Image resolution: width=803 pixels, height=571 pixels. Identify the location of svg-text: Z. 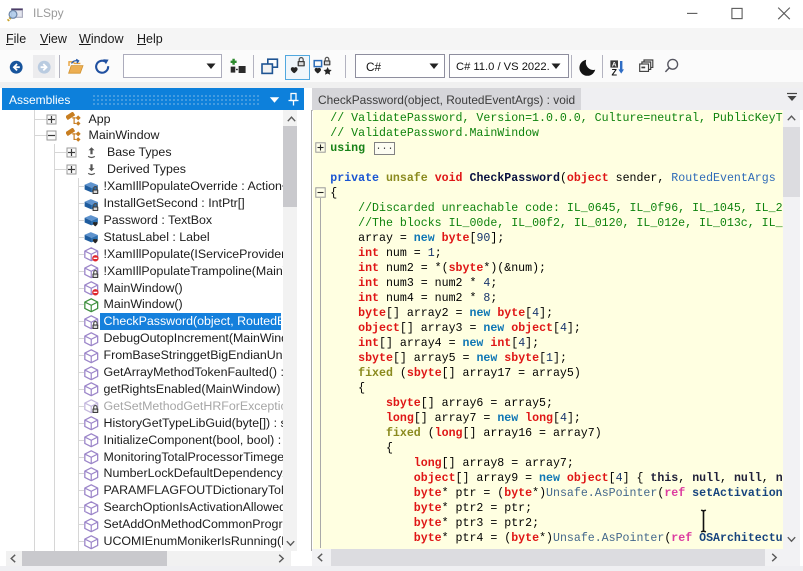
(614, 72).